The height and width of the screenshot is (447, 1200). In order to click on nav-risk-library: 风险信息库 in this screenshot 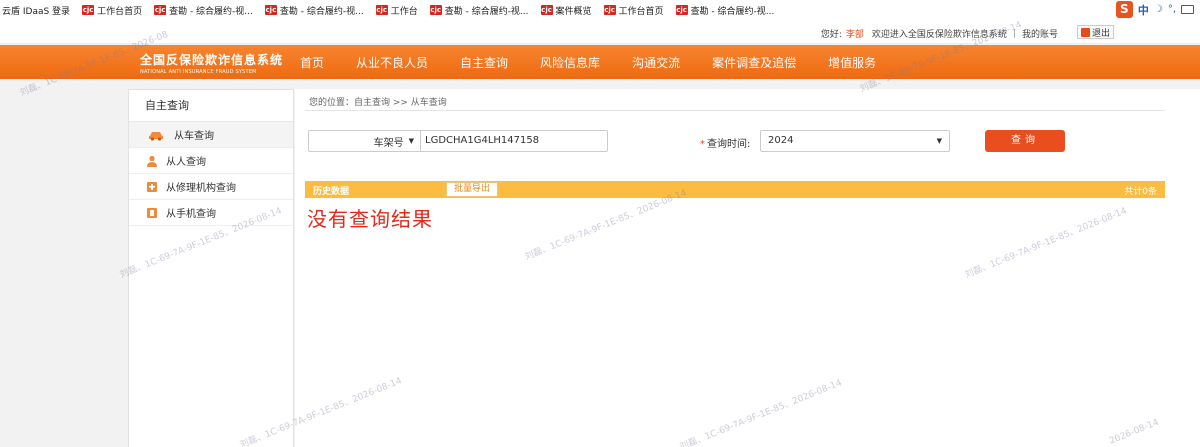, I will do `click(570, 62)`.